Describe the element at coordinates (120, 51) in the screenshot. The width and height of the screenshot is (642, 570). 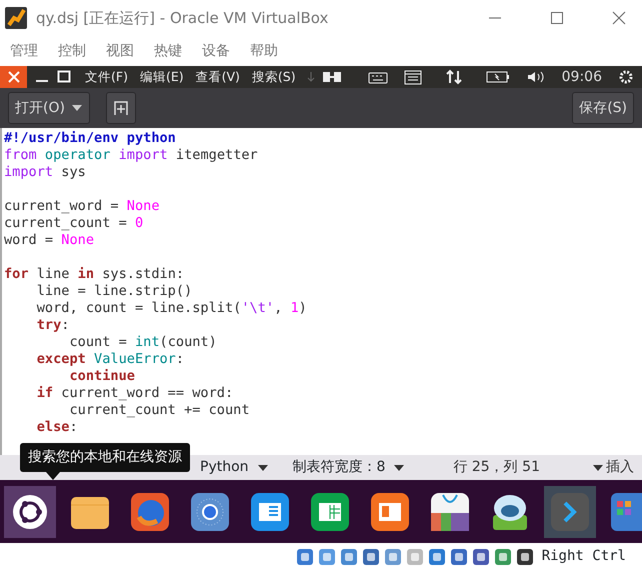
I see `menu-item: 视图` at that location.